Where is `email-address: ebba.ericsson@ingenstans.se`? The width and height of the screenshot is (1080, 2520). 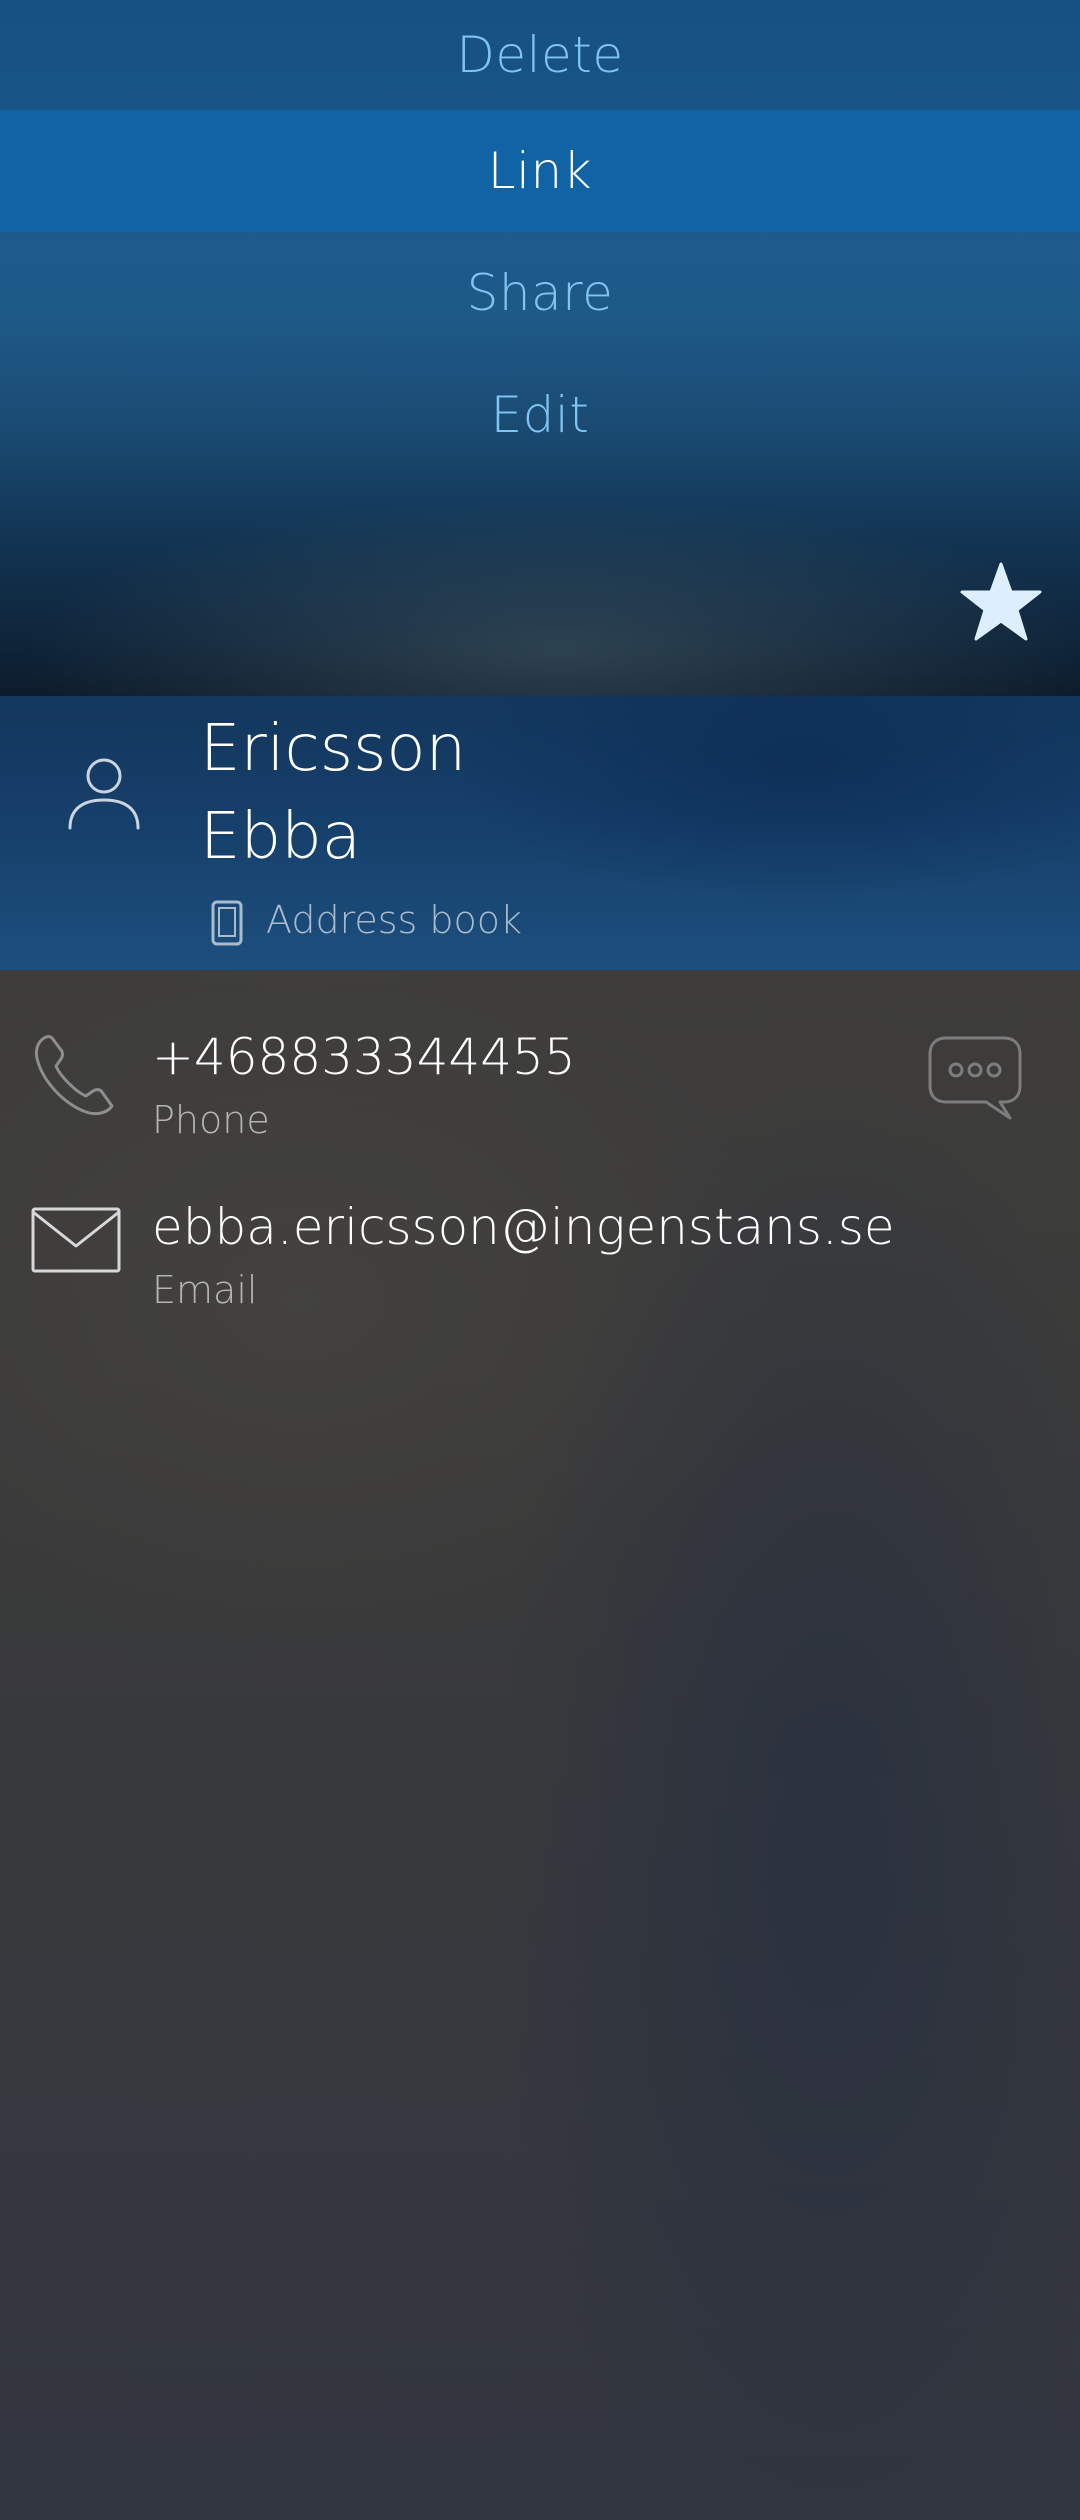 email-address: ebba.ericsson@ingenstans.se is located at coordinates (523, 1227).